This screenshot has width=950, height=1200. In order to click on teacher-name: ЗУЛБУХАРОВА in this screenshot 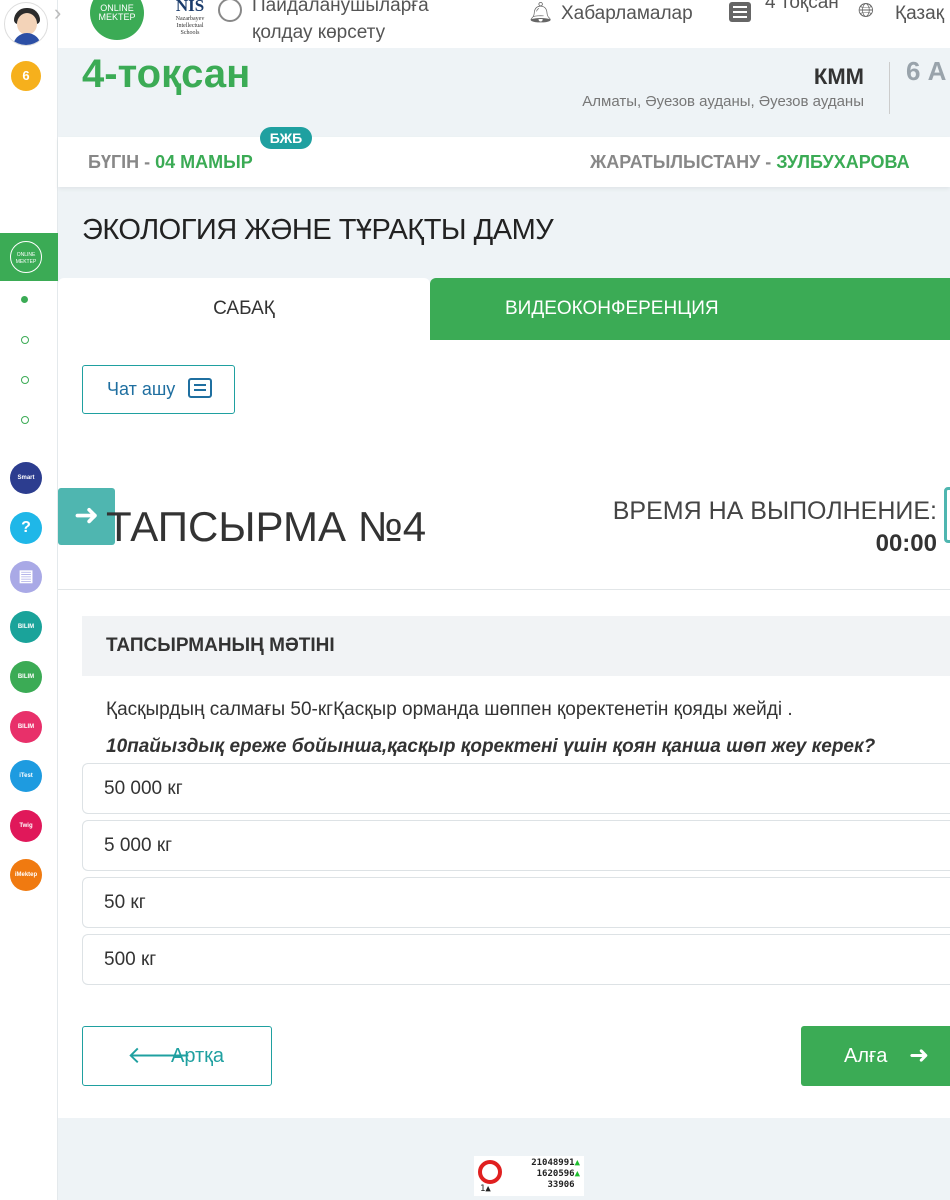, I will do `click(843, 162)`.